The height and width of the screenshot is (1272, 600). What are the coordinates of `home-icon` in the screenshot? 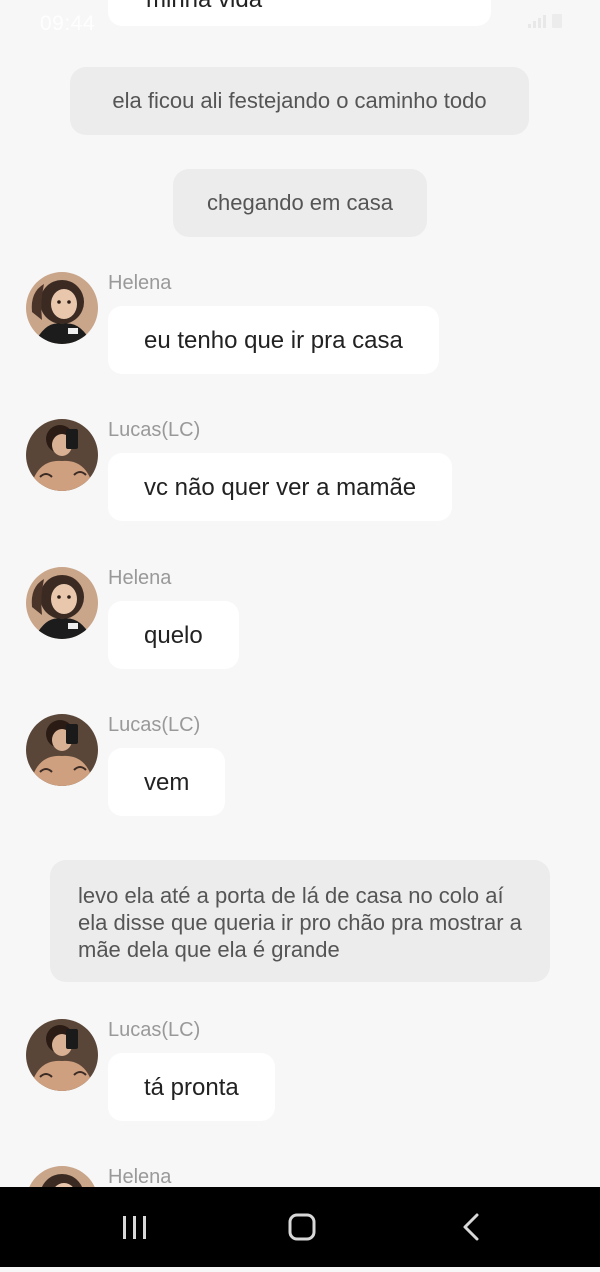 It's located at (302, 1227).